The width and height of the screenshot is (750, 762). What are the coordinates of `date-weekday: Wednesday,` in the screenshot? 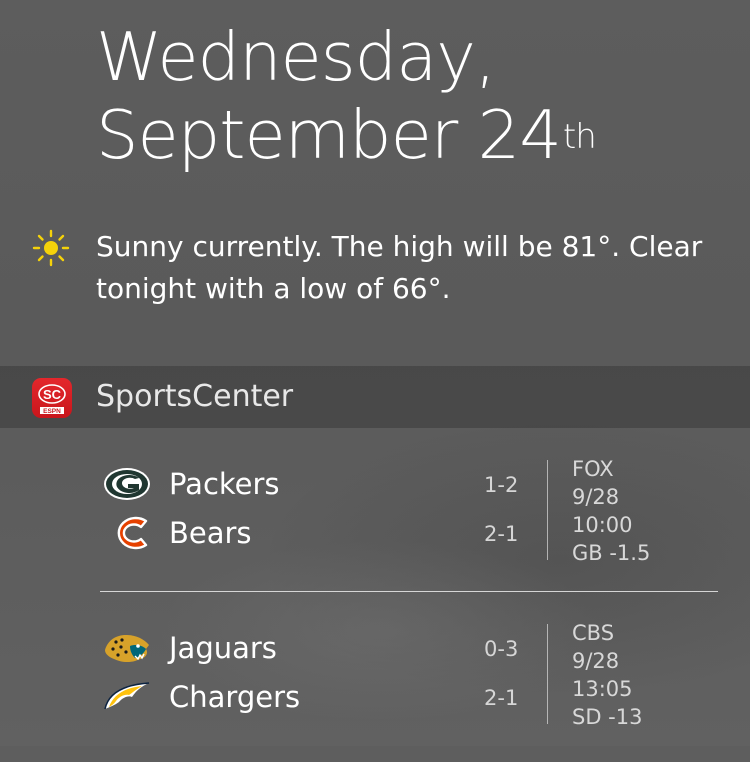 It's located at (296, 57).